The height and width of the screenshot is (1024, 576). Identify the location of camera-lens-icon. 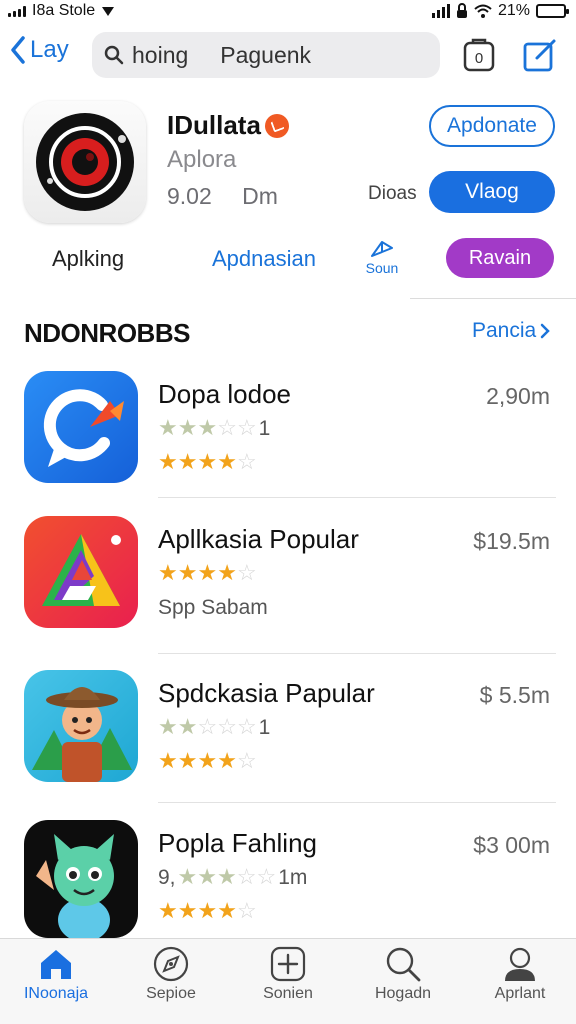
(85, 162).